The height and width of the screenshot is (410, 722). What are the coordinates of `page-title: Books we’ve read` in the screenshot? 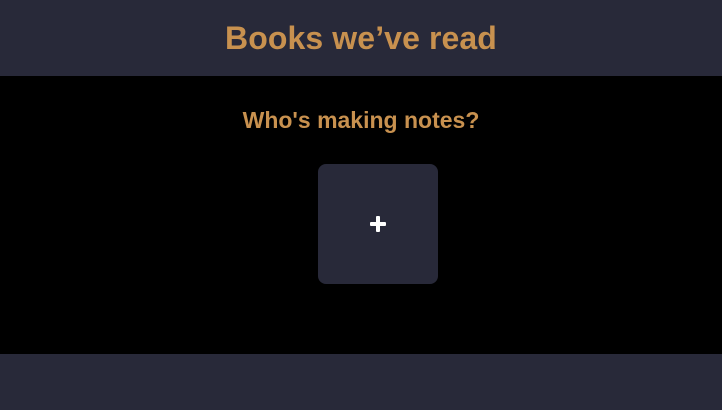 It's located at (361, 38).